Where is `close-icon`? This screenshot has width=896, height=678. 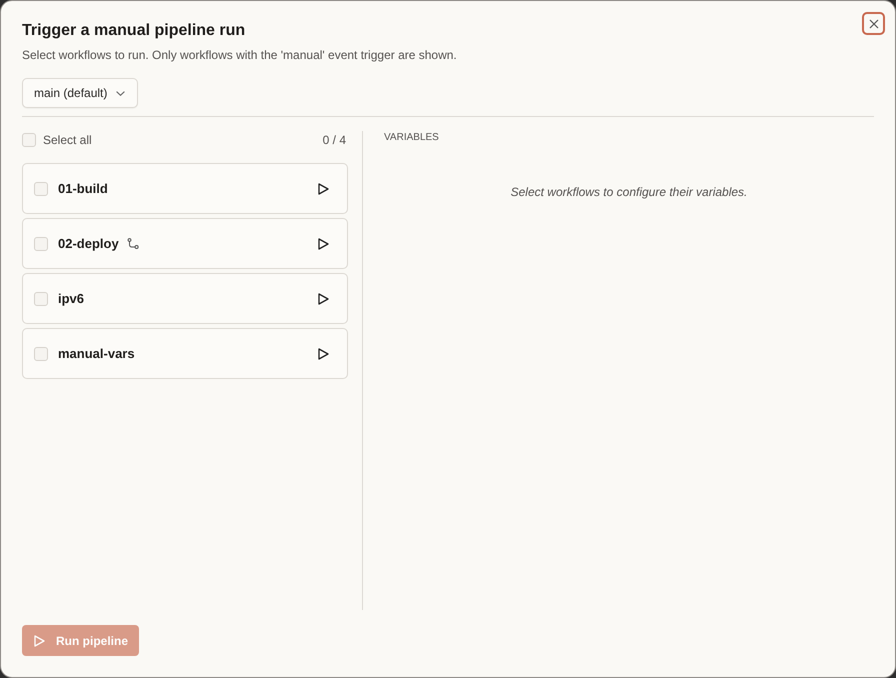 close-icon is located at coordinates (873, 23).